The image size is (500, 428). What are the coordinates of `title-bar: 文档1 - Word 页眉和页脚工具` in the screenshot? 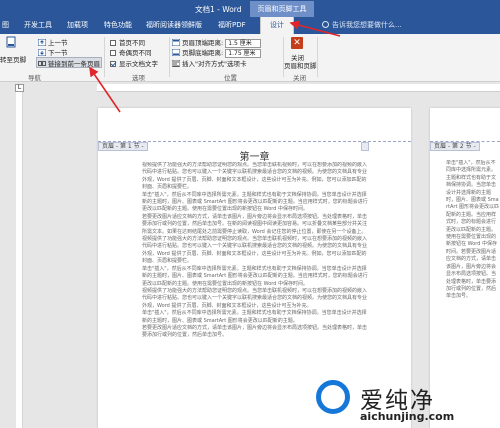 It's located at (250, 8).